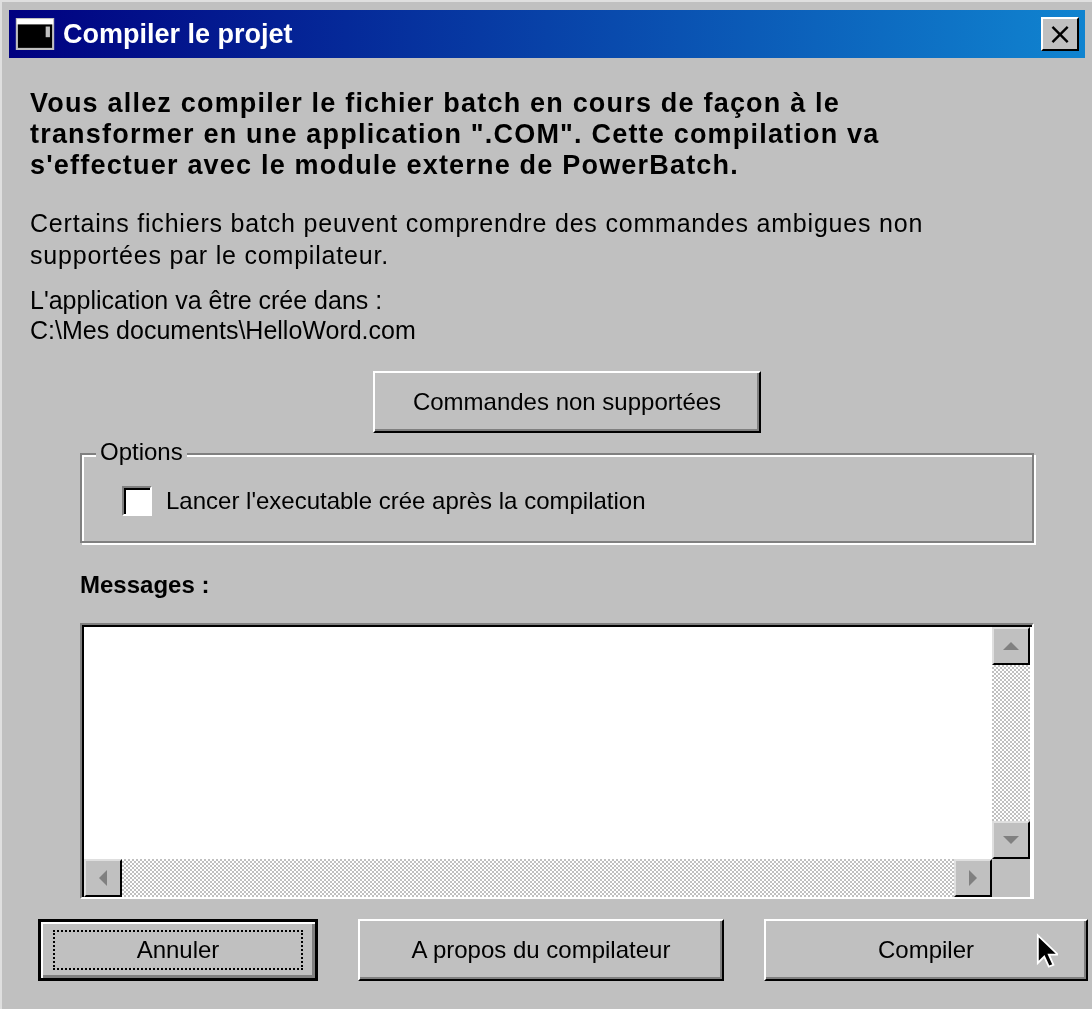 This screenshot has width=1092, height=1009. I want to click on mouse-cursor-icon, so click(1047, 951).